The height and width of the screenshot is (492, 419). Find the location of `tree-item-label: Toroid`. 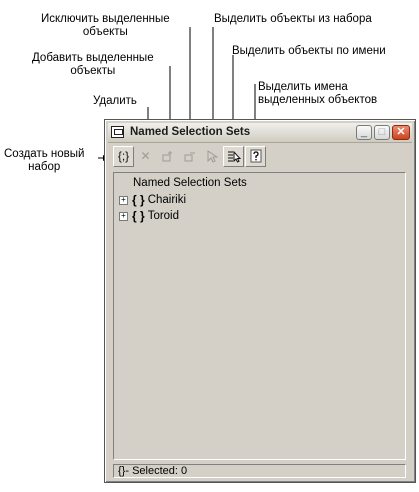

tree-item-label: Toroid is located at coordinates (163, 216).